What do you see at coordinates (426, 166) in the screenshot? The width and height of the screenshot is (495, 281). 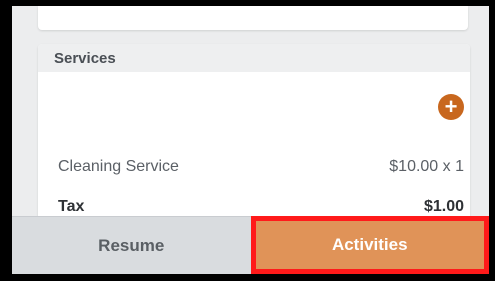 I see `service-item-price: $10.00 x 1` at bounding box center [426, 166].